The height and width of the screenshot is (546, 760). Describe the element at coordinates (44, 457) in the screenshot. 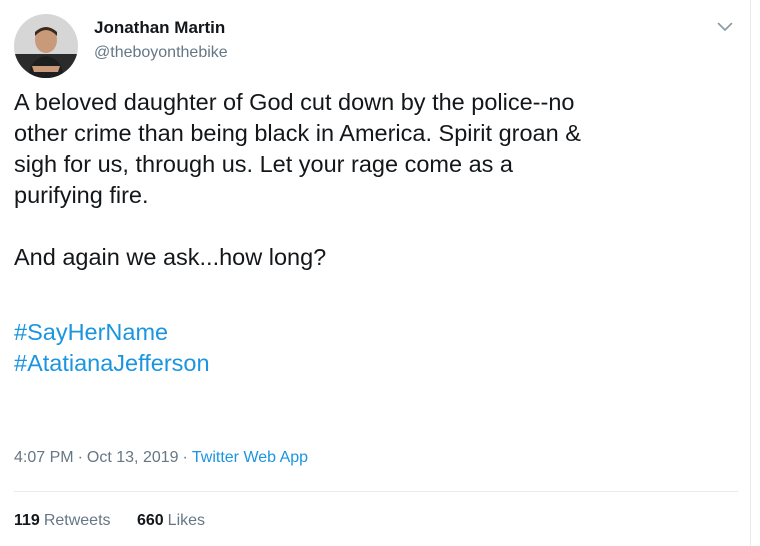

I see `tweet-time: 4:07 PM` at that location.